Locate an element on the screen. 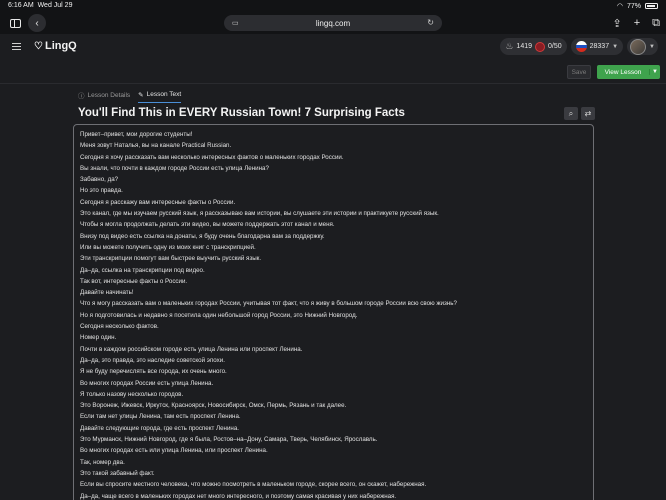  lesson-text-line: Я только назову несколько городов. is located at coordinates (132, 394).